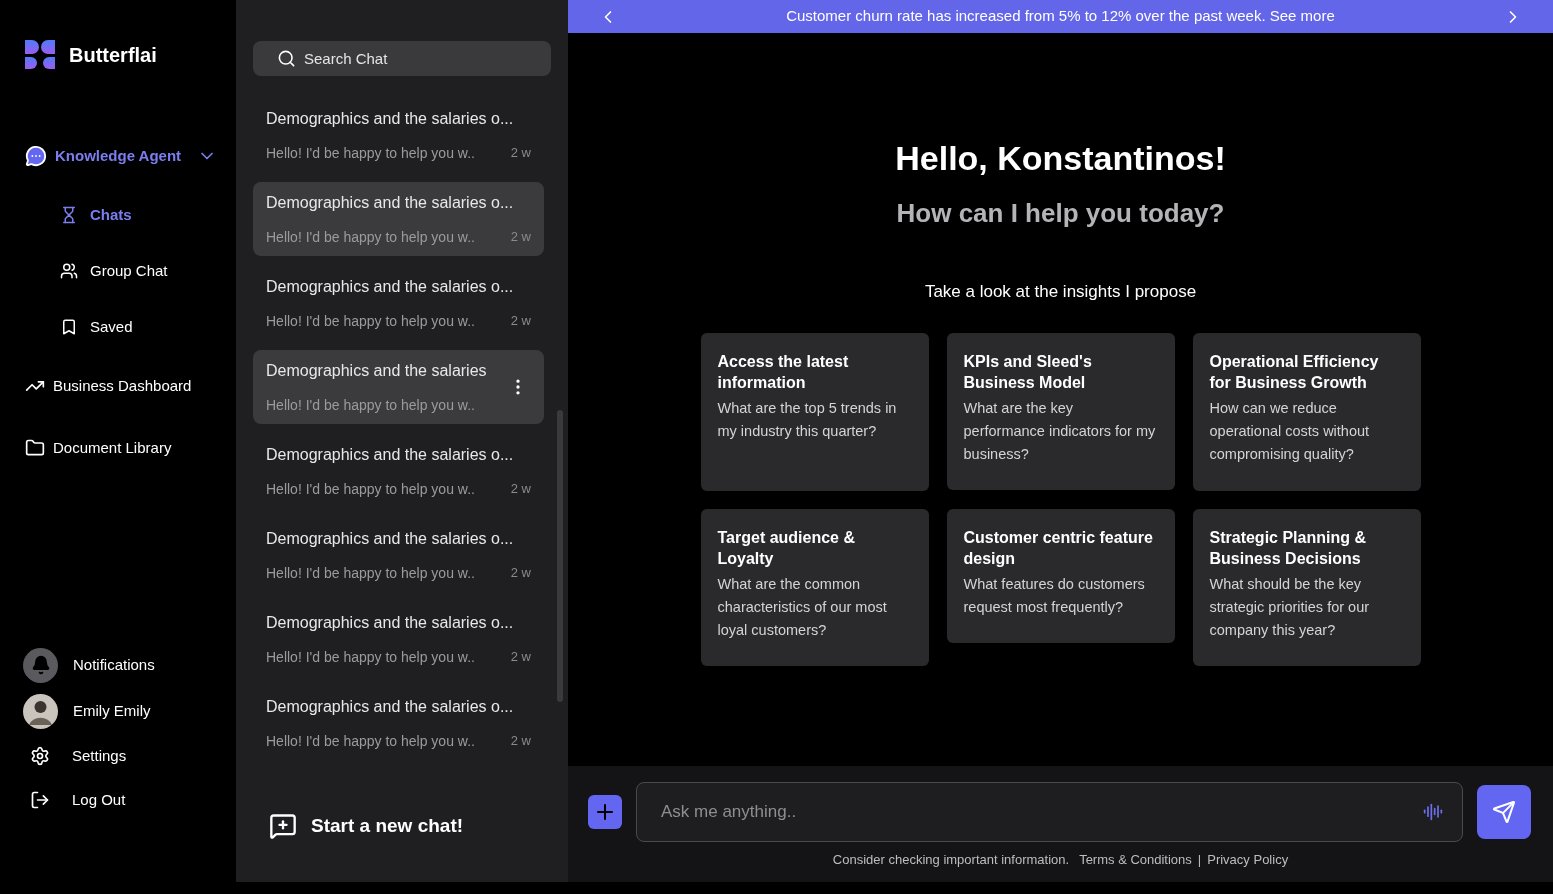 The image size is (1553, 894). What do you see at coordinates (1060, 213) in the screenshot?
I see `greeting-subtitle: How can I help you today?` at bounding box center [1060, 213].